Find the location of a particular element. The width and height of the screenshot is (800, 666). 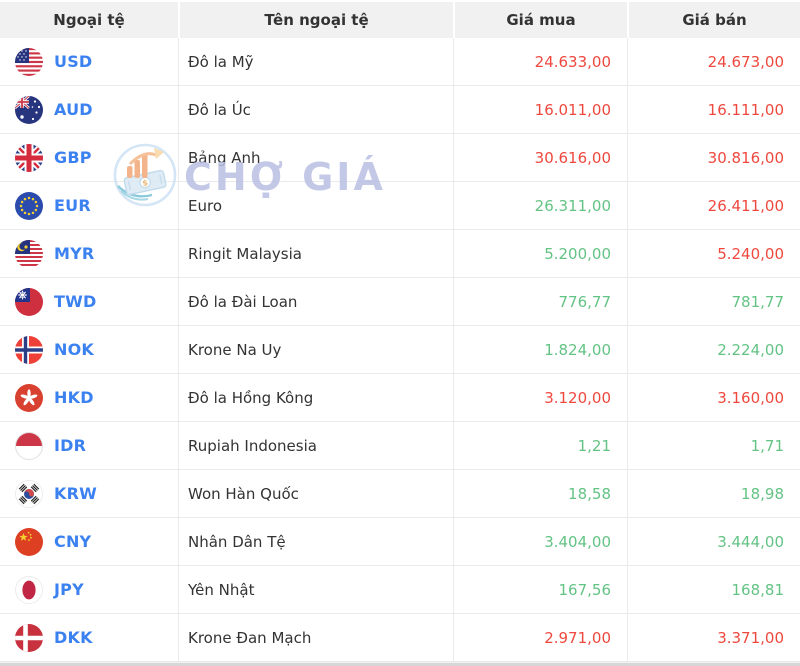

currency-code-link: IDR is located at coordinates (70, 445).